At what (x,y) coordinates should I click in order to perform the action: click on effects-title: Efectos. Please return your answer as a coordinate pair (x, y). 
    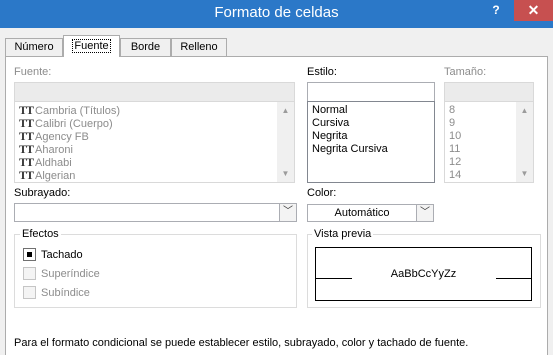
    Looking at the image, I should click on (40, 234).